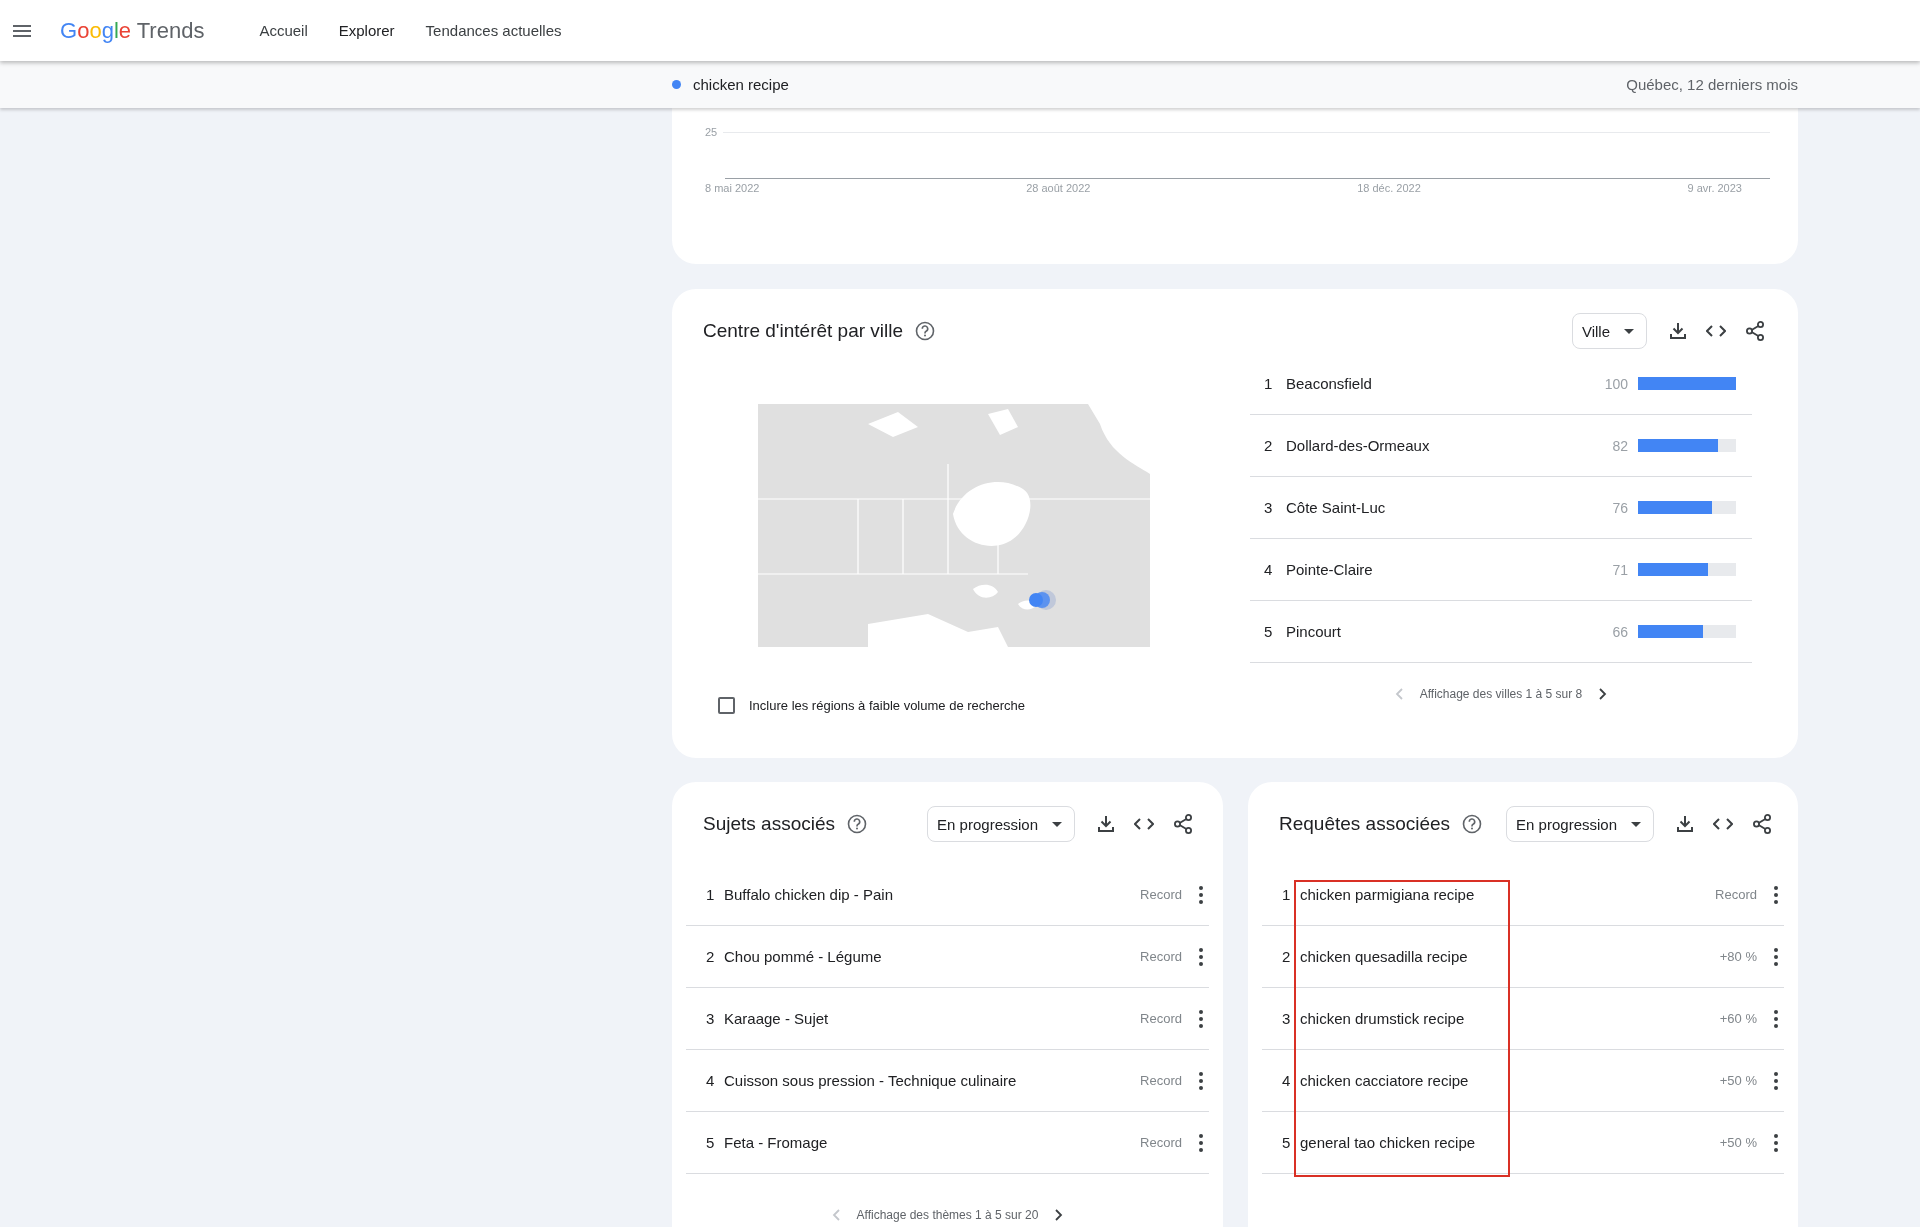  Describe the element at coordinates (947, 1215) in the screenshot. I see `pagination-label: Affichage des thèmes 1 à 5 sur 20` at that location.